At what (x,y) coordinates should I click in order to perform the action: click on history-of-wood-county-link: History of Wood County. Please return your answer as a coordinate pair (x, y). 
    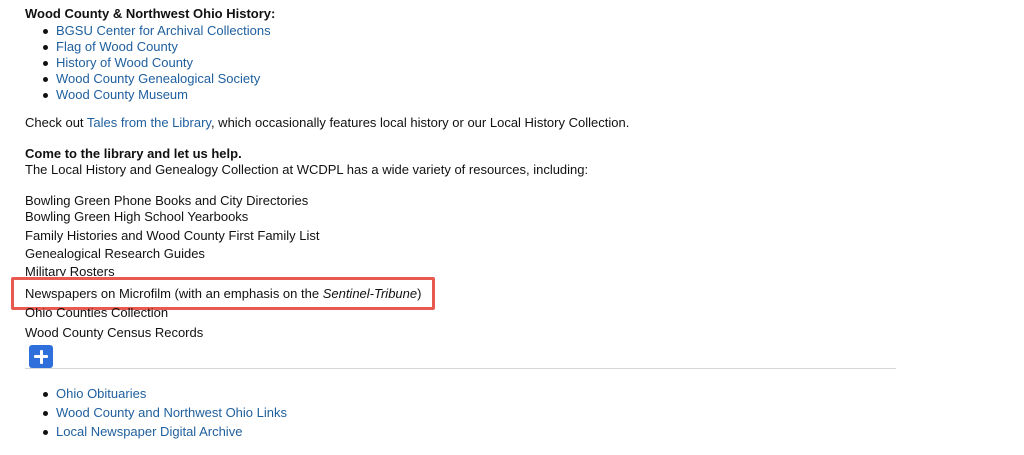
    Looking at the image, I should click on (124, 62).